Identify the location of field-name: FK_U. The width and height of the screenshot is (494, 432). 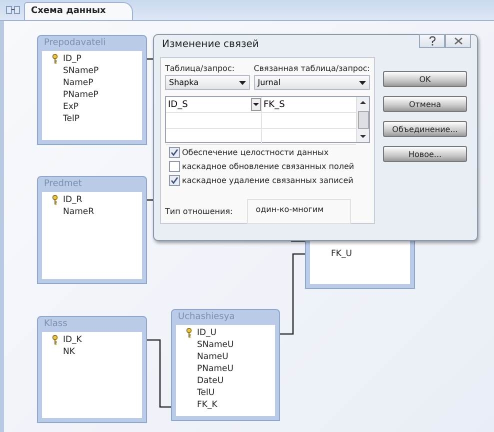
(341, 254).